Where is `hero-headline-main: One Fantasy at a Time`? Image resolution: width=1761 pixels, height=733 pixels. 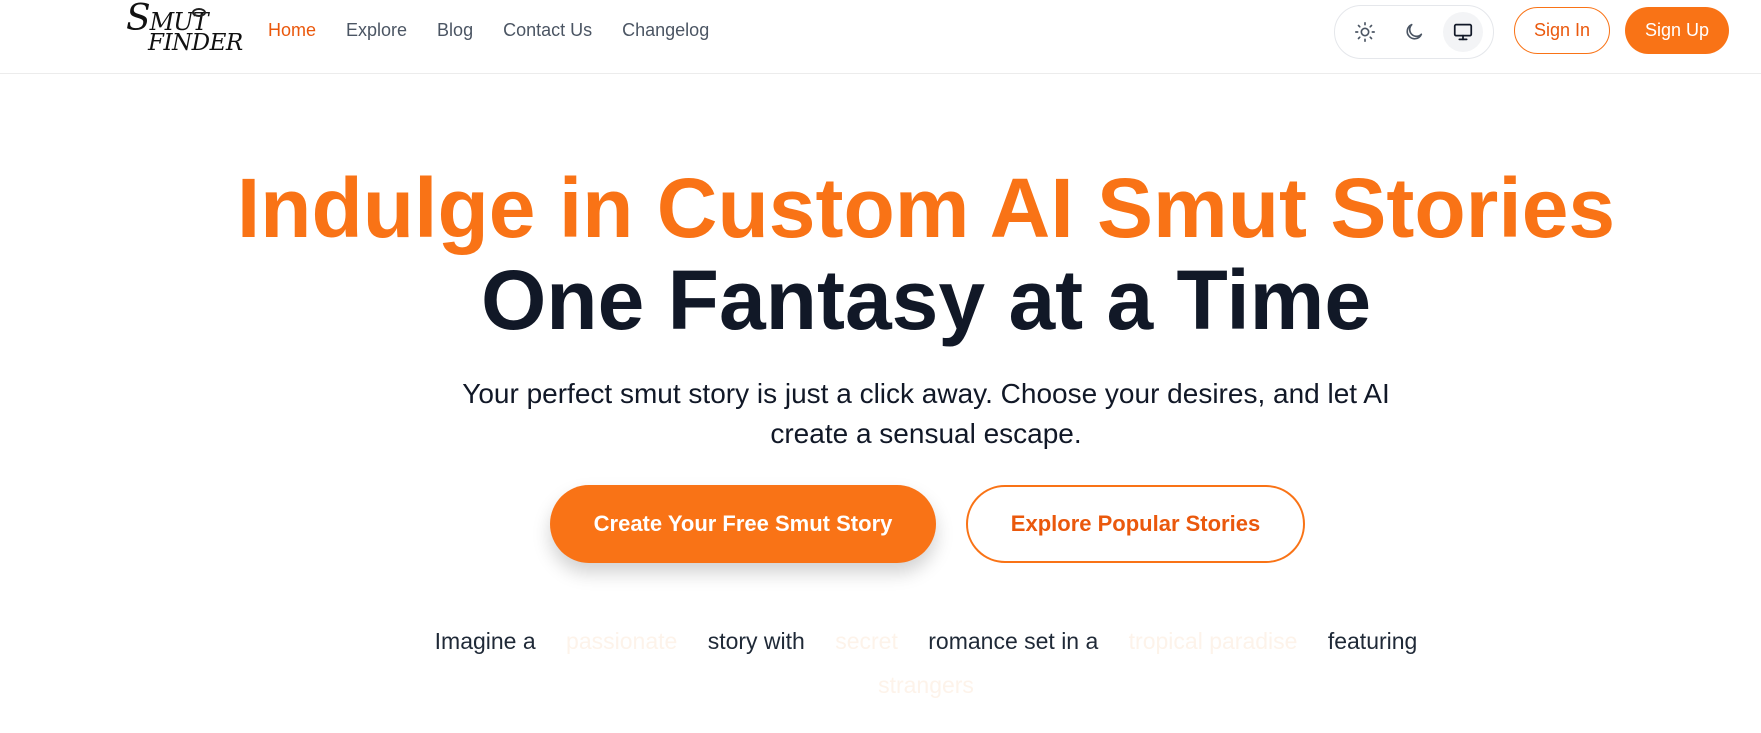 hero-headline-main: One Fantasy at a Time is located at coordinates (926, 300).